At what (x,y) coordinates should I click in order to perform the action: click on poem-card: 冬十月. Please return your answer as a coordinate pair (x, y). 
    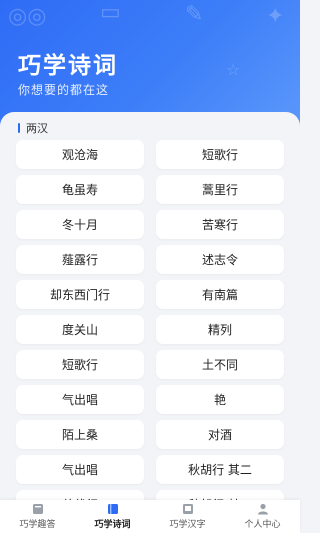
    Looking at the image, I should click on (80, 224).